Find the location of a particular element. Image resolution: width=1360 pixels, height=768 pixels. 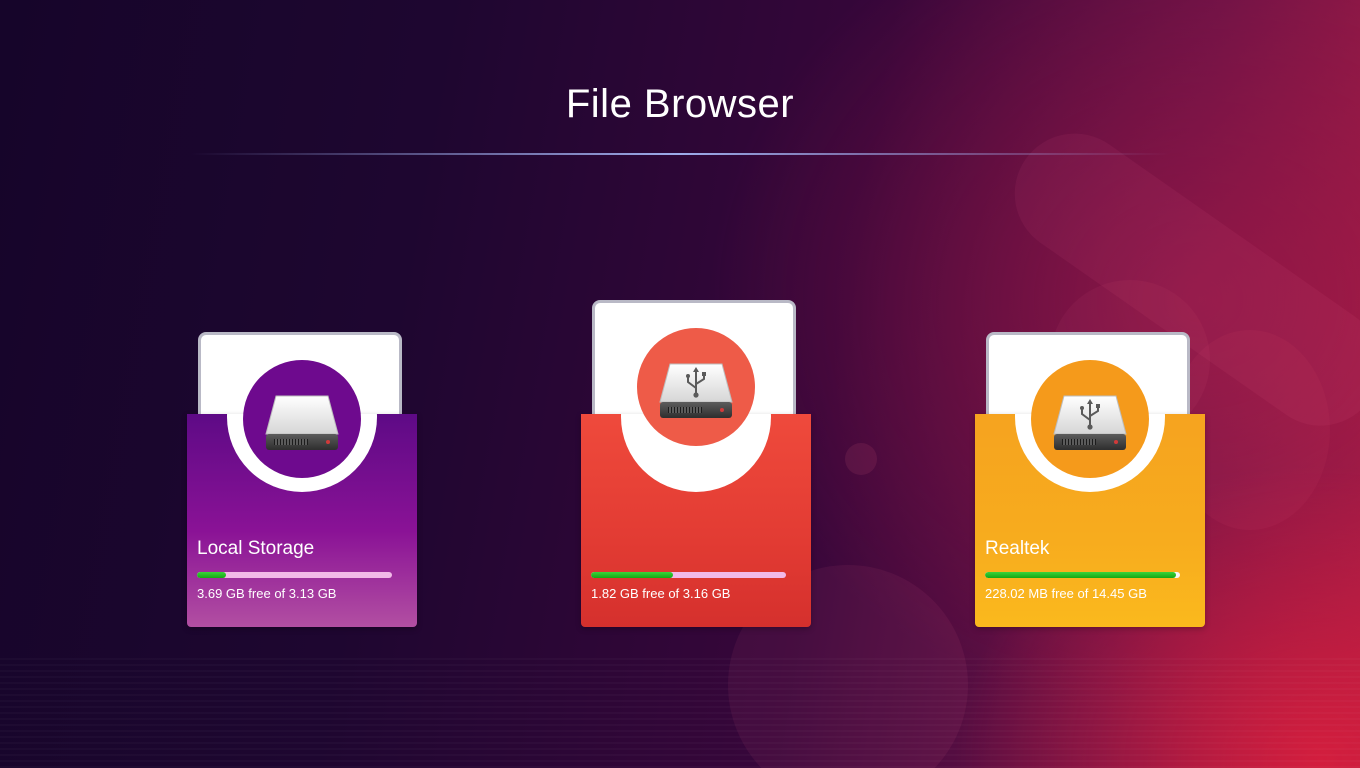

storage-space-info: 228.02 MB free of 14.45 GB is located at coordinates (1066, 593).